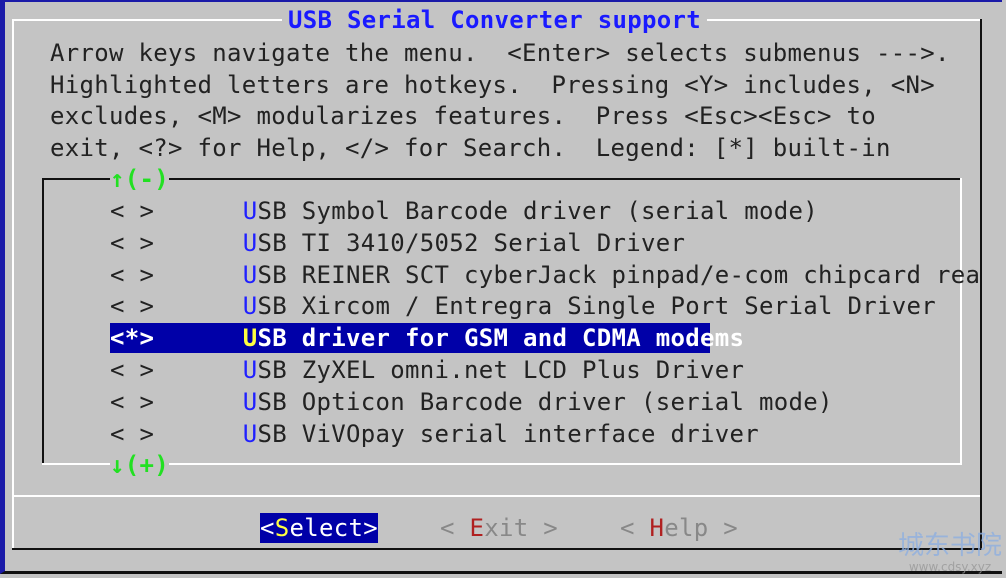 The height and width of the screenshot is (578, 1006). I want to click on button-label: elp >, so click(701, 528).